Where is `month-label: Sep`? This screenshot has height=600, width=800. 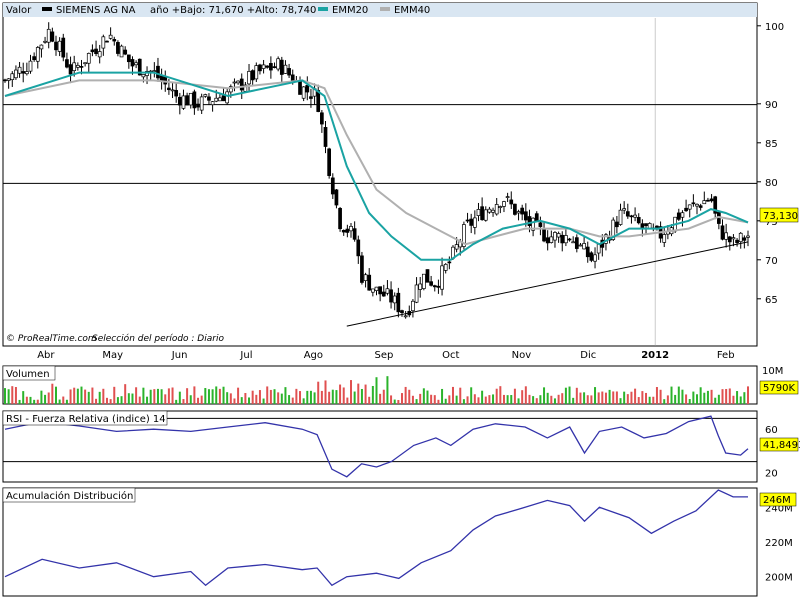 month-label: Sep is located at coordinates (384, 355).